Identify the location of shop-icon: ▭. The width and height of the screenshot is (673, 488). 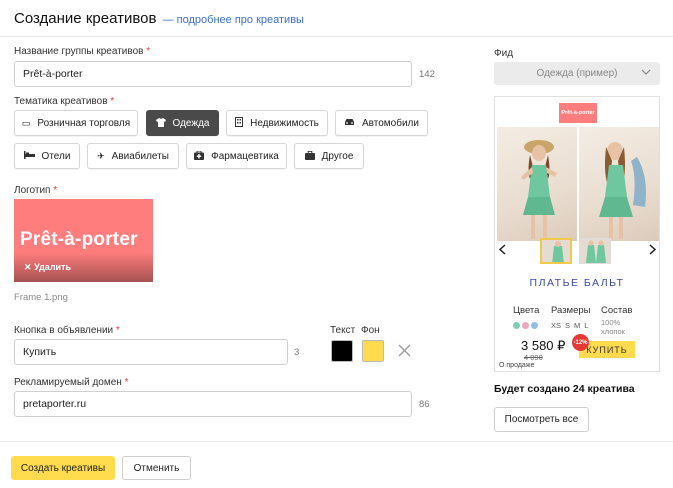
(26, 122).